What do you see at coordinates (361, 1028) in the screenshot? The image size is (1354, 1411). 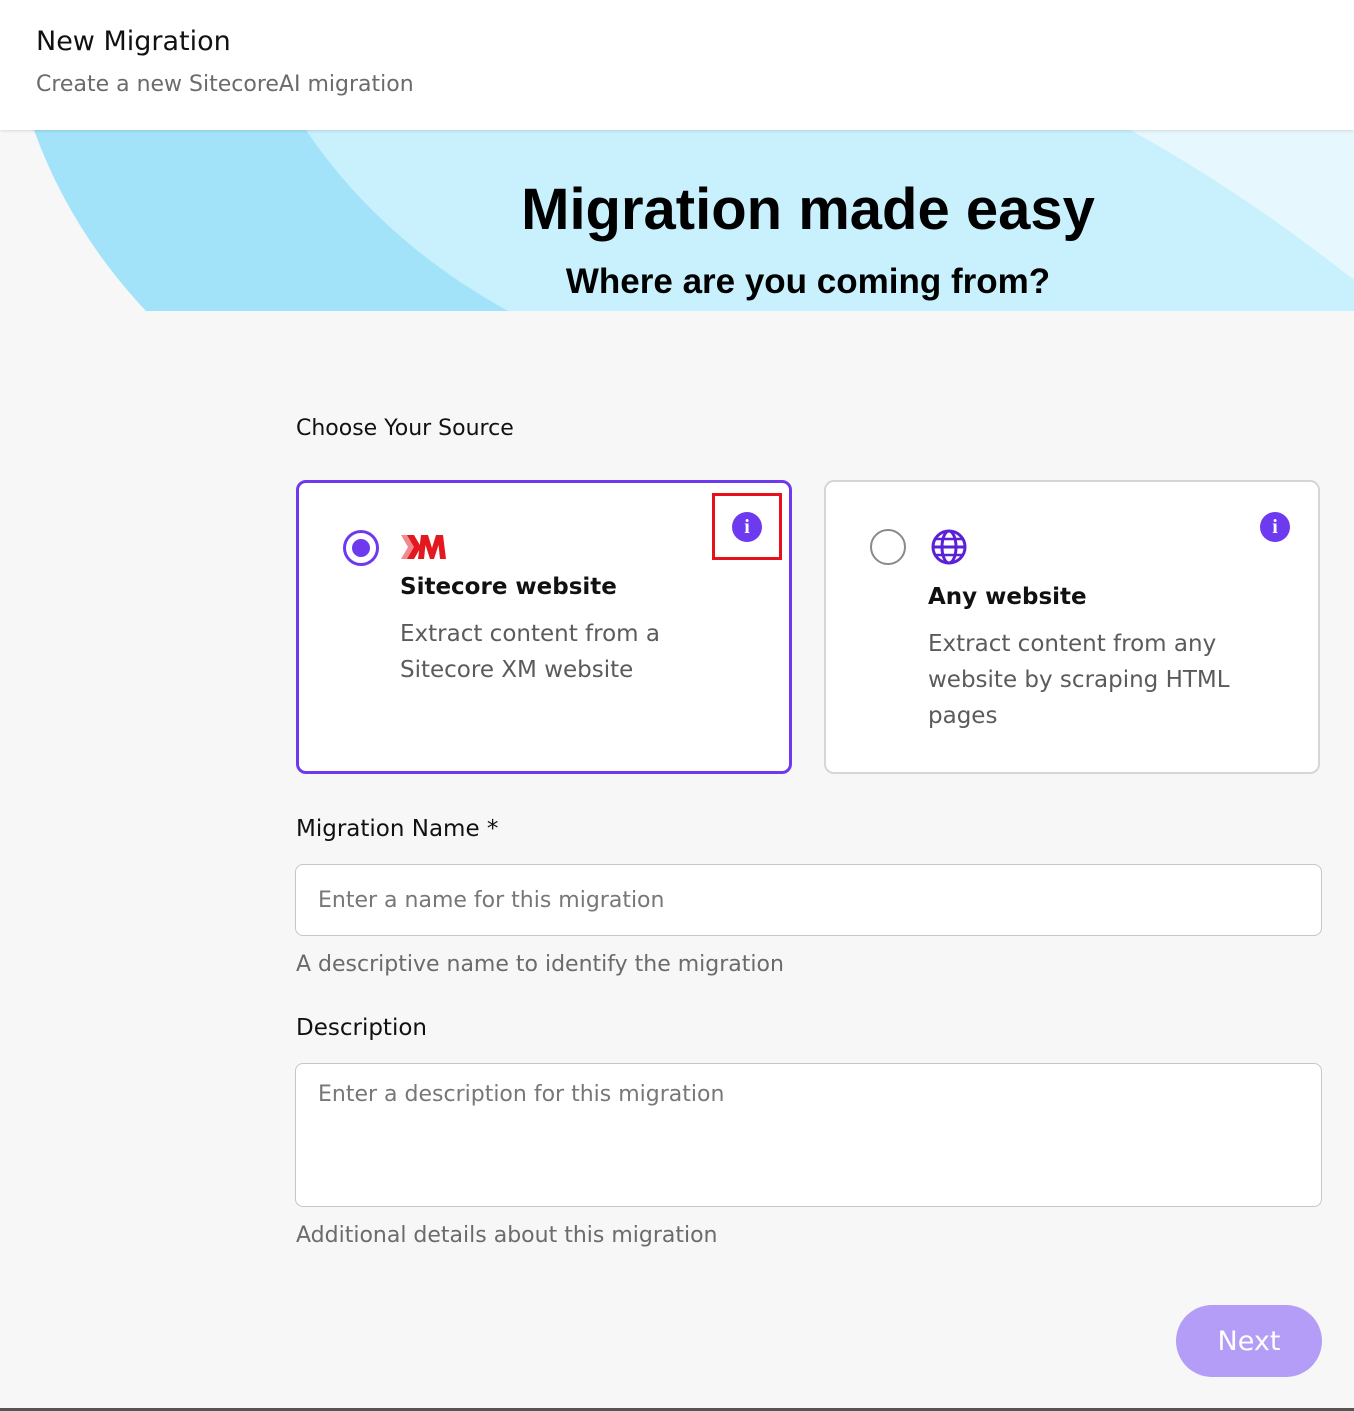 I see `description-label: Description` at bounding box center [361, 1028].